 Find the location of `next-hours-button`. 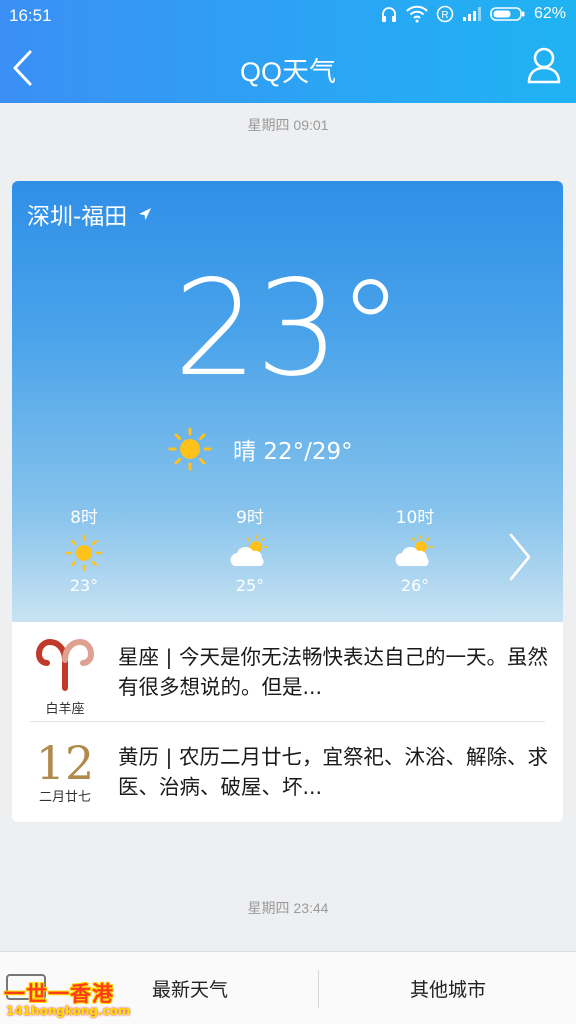

next-hours-button is located at coordinates (520, 557).